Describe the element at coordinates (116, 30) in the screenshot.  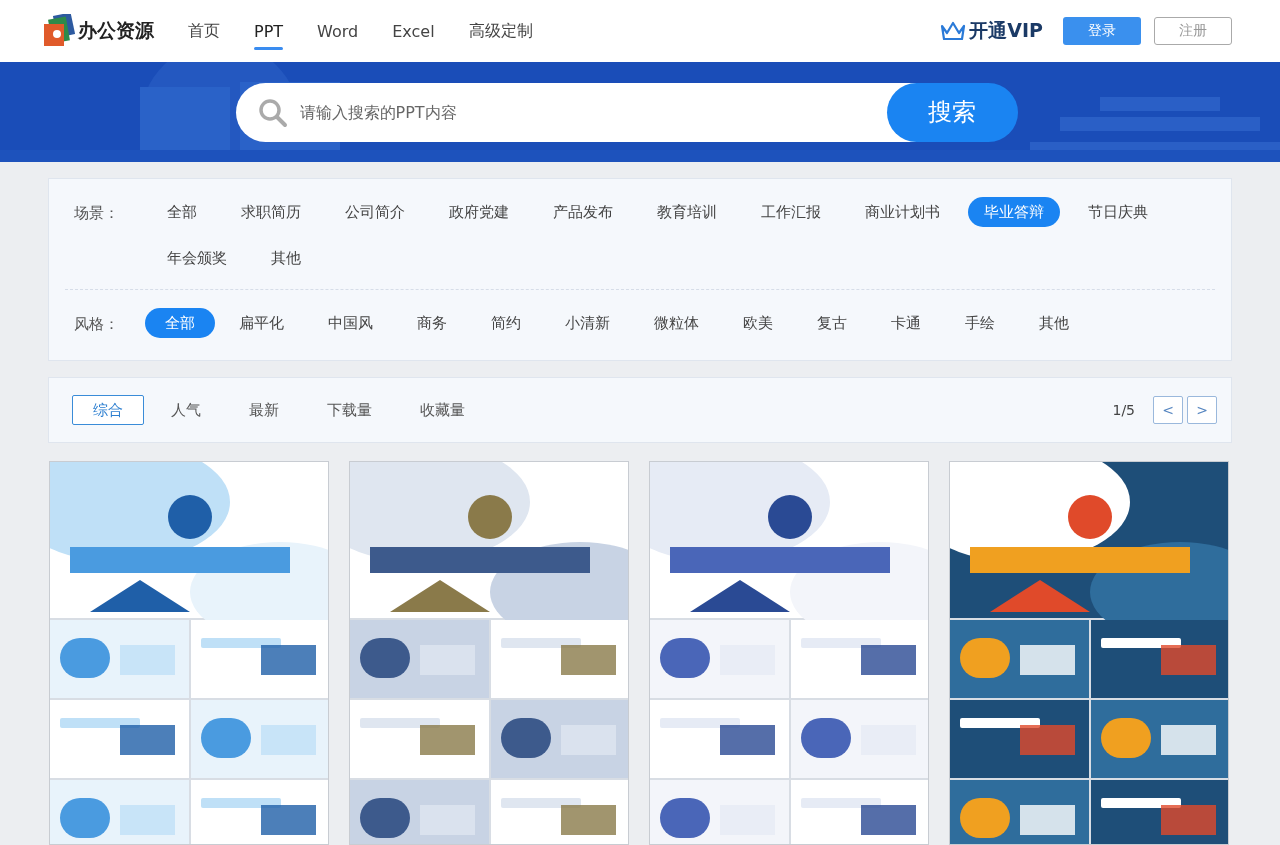
I see `logo-text: 办公资源` at that location.